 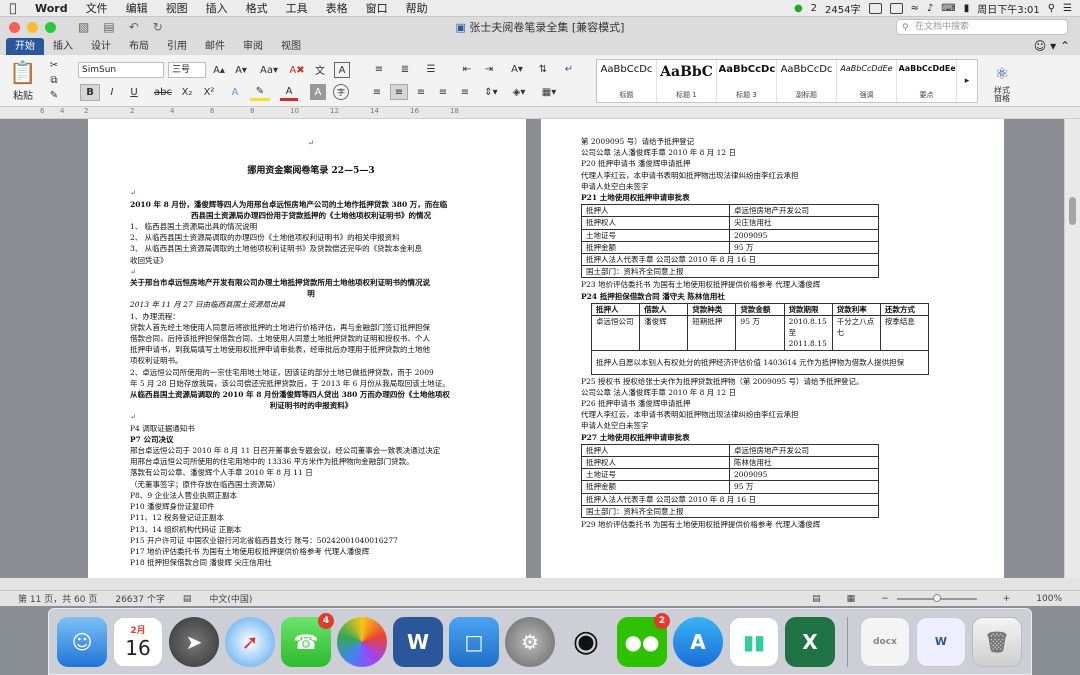 I want to click on word-icon: W, so click(x=418, y=641).